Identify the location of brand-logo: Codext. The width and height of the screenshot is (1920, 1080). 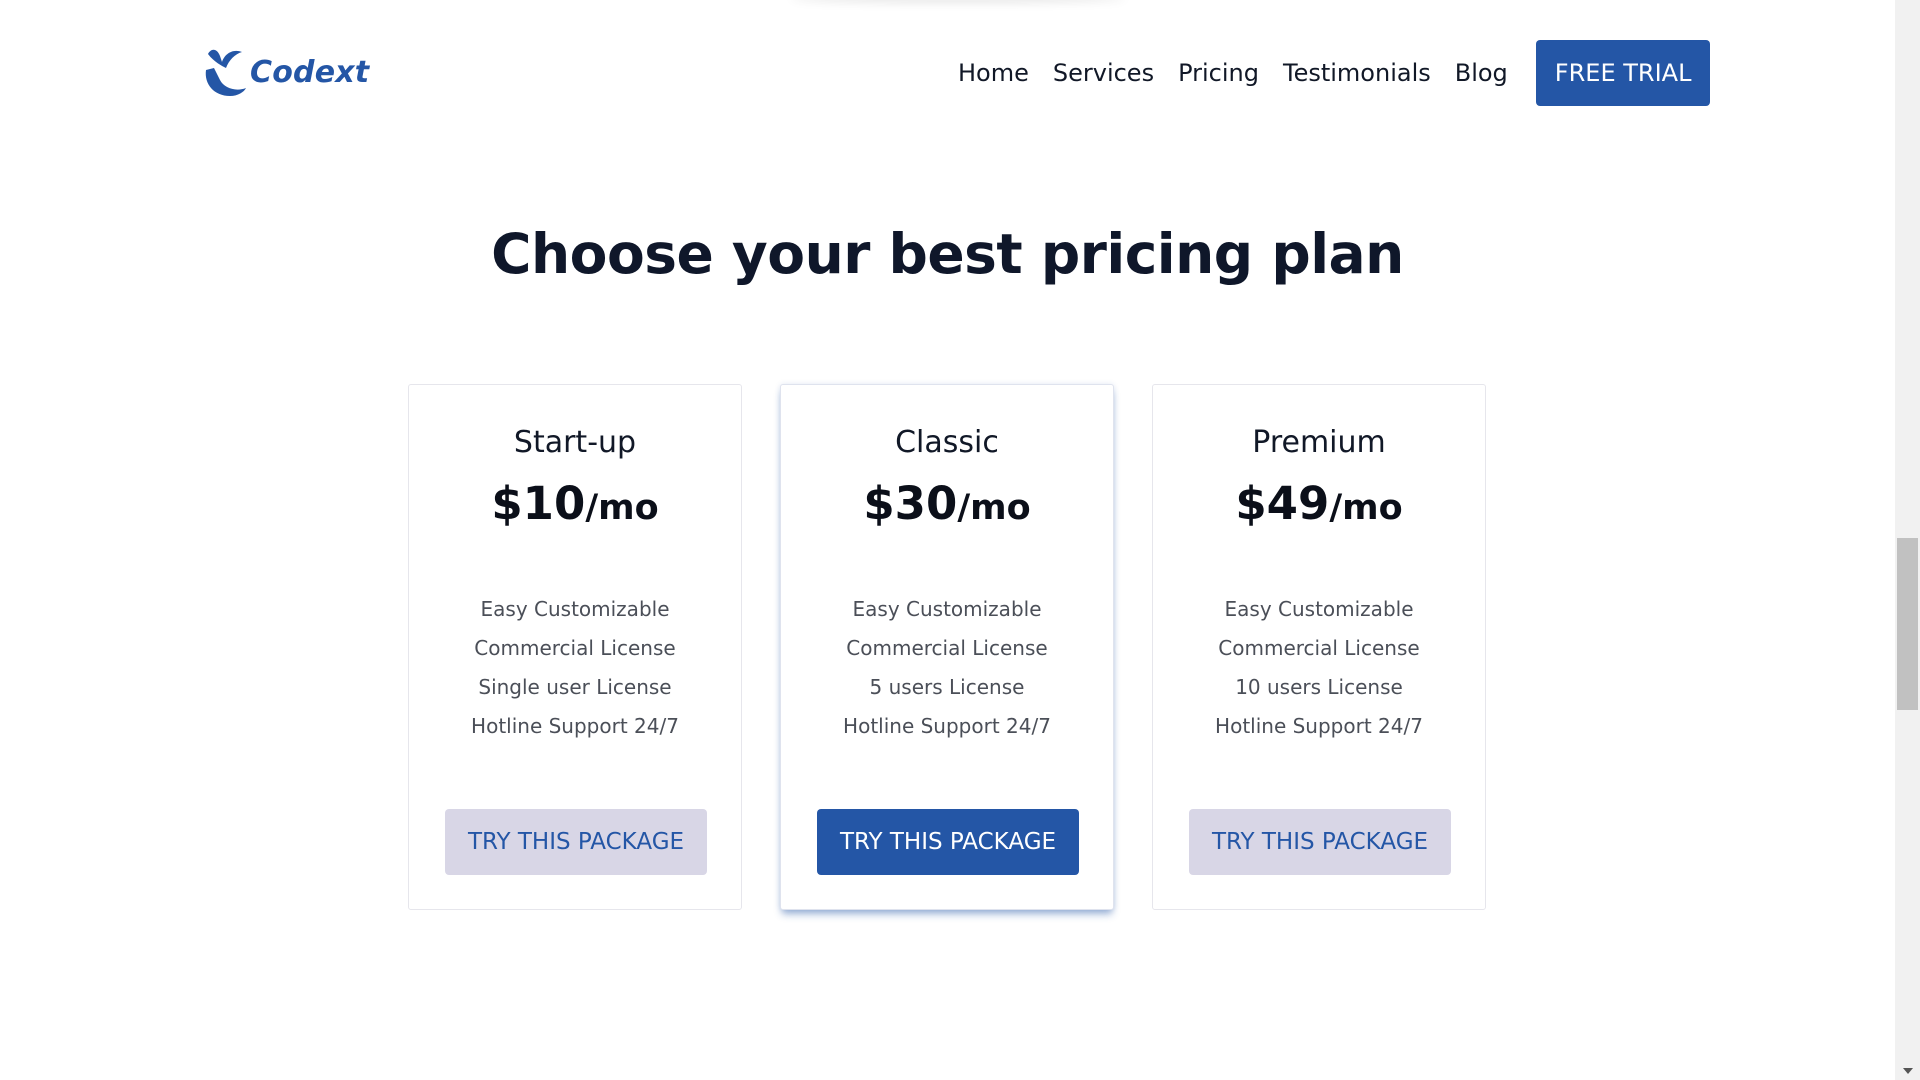
(285, 72).